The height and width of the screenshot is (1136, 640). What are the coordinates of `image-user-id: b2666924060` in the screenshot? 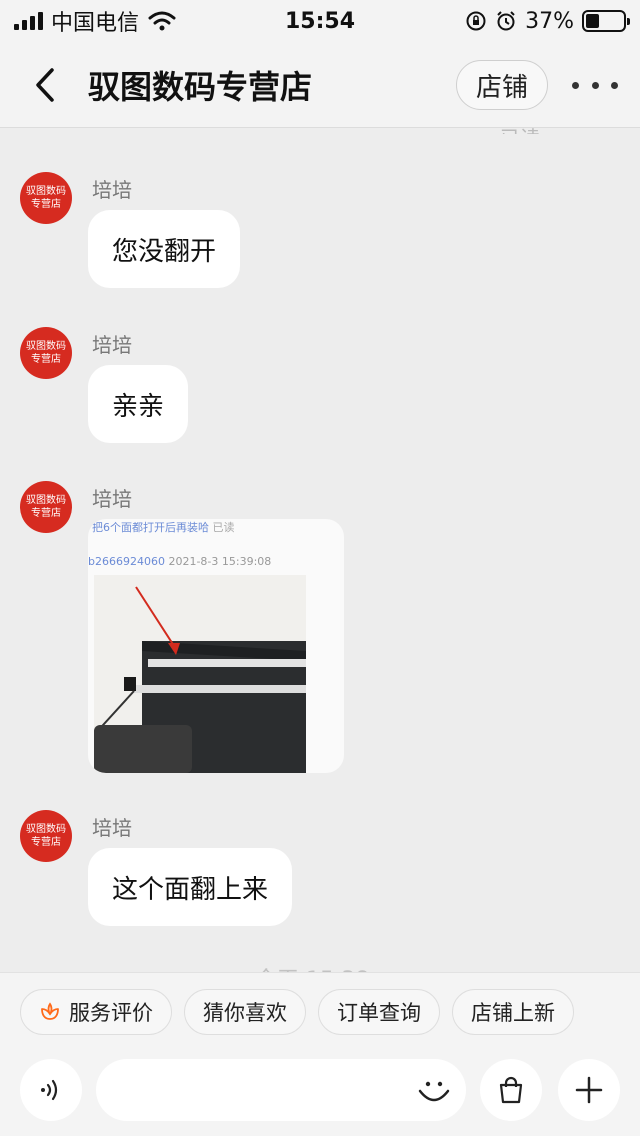 It's located at (126, 561).